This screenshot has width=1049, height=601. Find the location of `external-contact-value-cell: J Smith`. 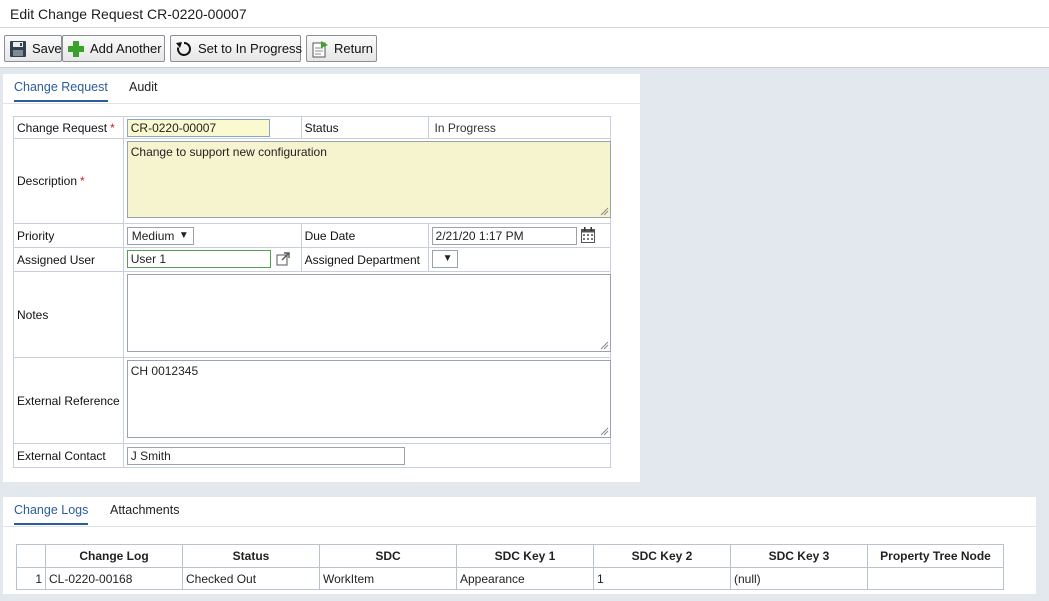

external-contact-value-cell: J Smith is located at coordinates (367, 455).